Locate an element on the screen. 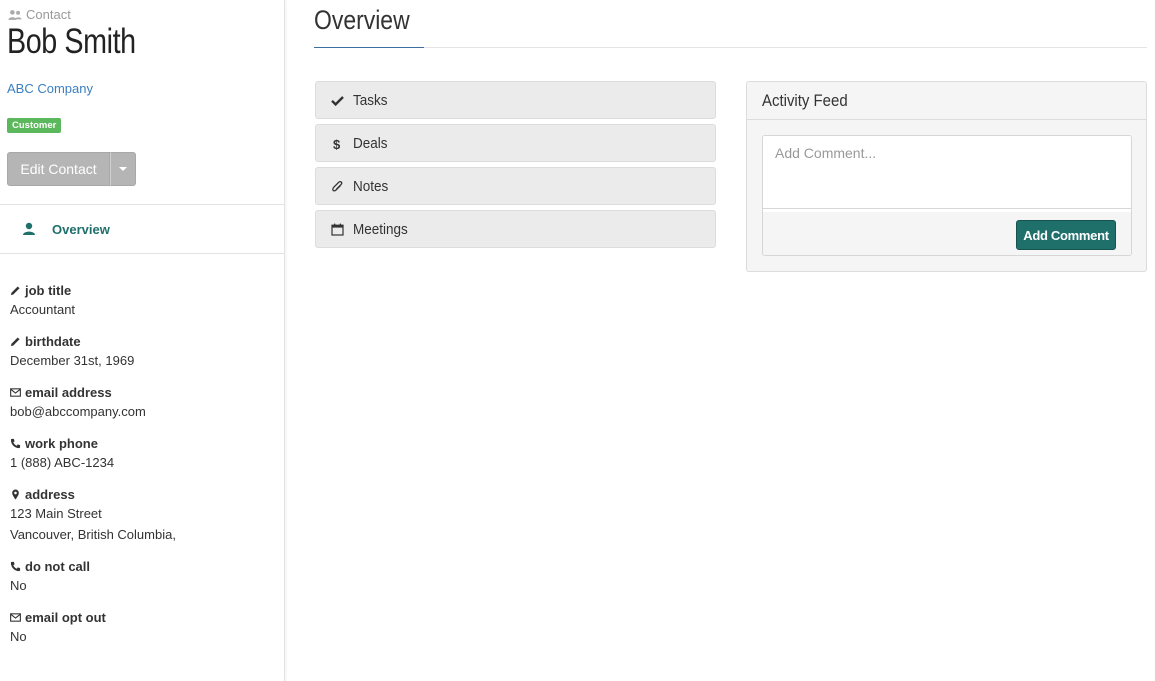 Image resolution: width=1155 pixels, height=681 pixels. page-title: Overview is located at coordinates (362, 20).